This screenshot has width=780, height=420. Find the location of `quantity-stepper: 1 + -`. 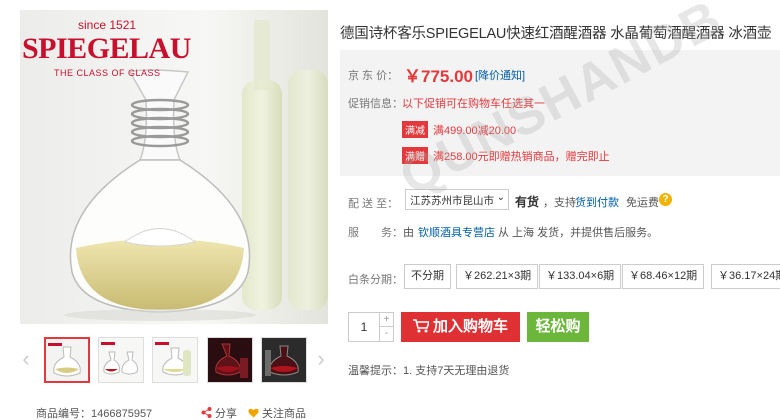

quantity-stepper: 1 + - is located at coordinates (371, 327).